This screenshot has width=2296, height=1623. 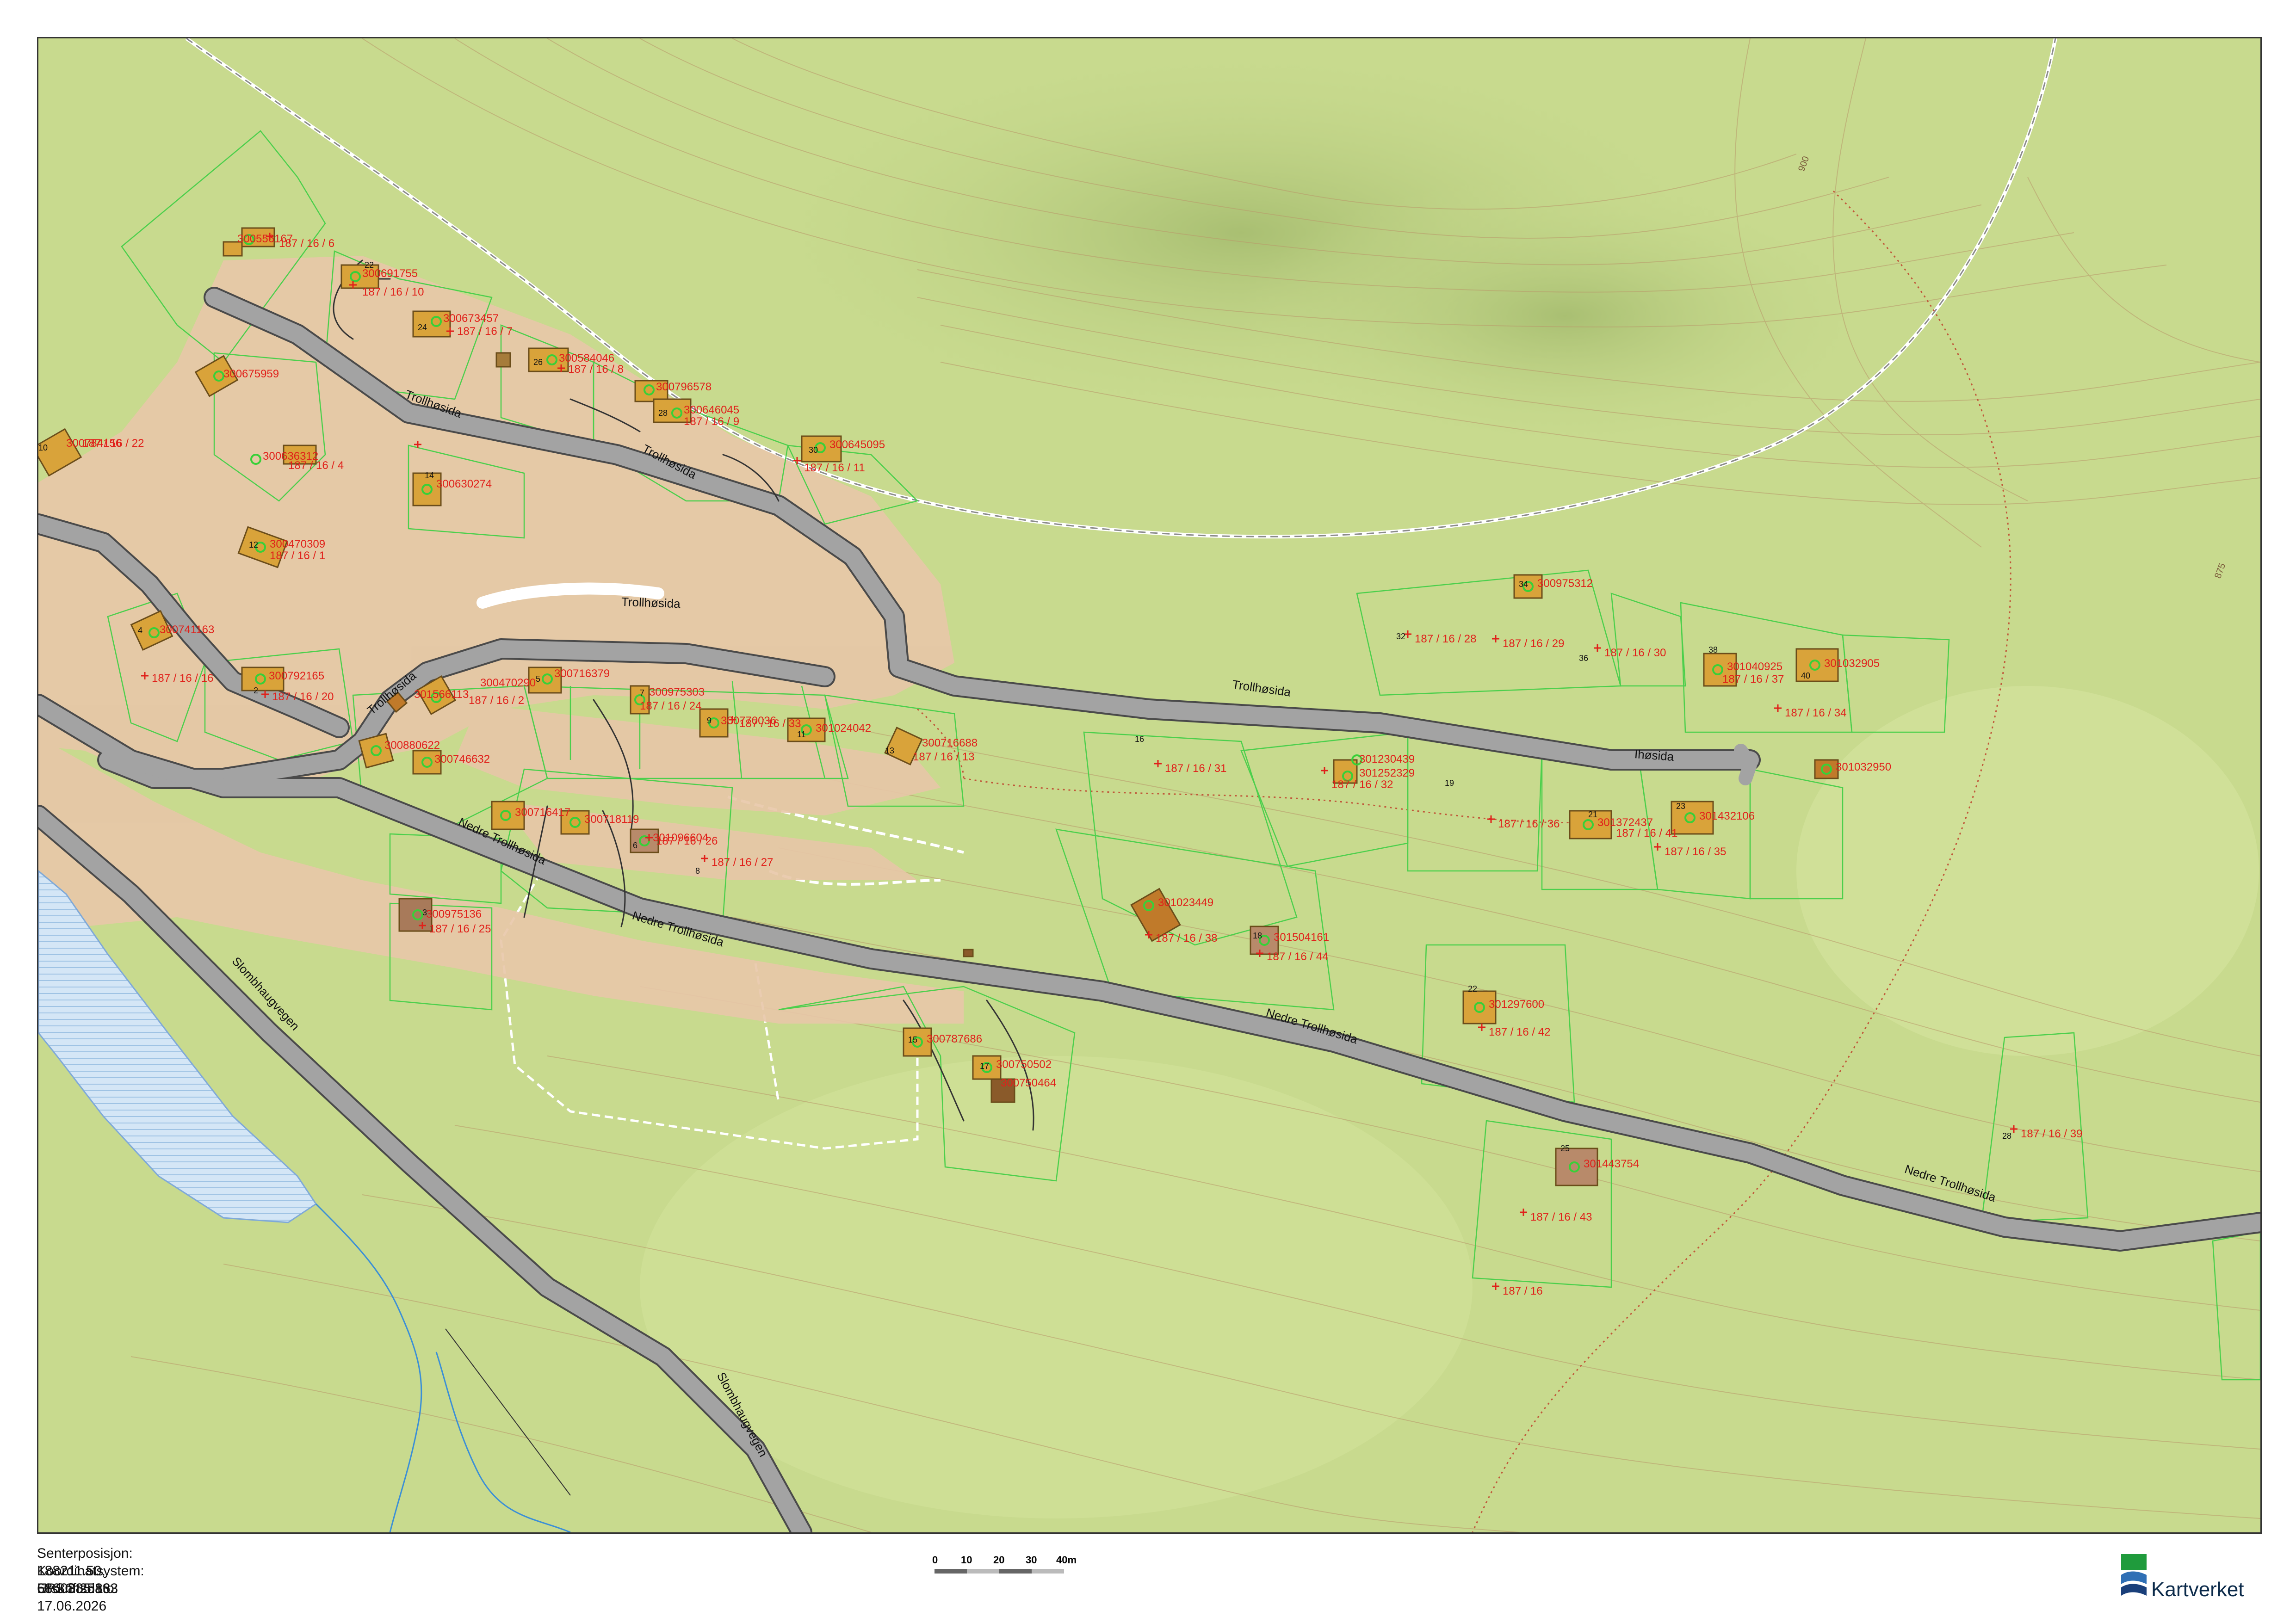 What do you see at coordinates (538, 679) in the screenshot?
I see `house-number: 5` at bounding box center [538, 679].